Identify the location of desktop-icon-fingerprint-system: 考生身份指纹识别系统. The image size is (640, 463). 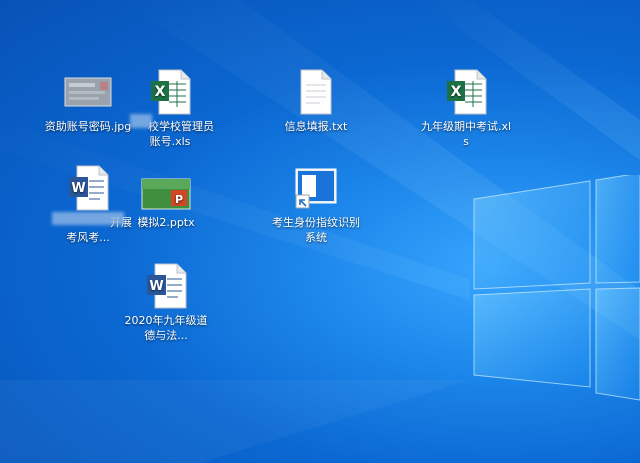
(316, 204).